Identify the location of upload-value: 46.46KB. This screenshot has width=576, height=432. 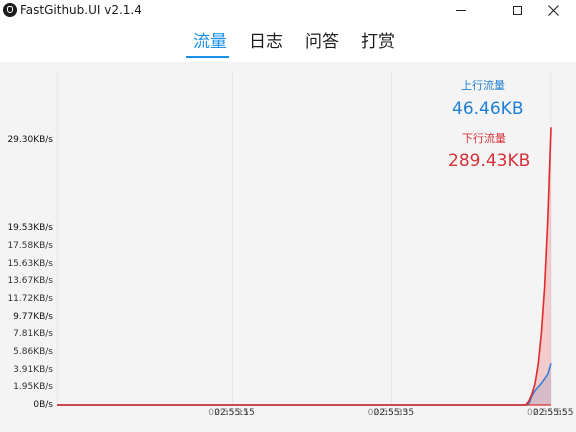
(488, 109).